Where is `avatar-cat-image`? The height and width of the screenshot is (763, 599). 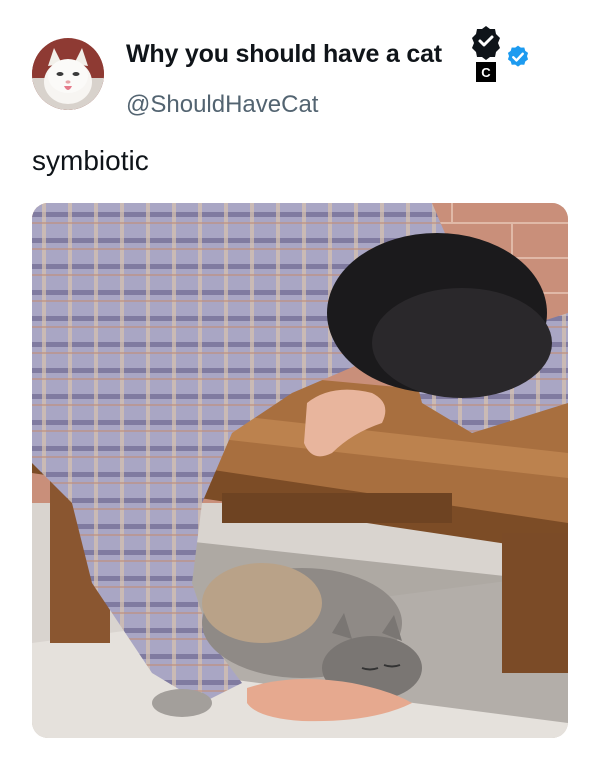
avatar-cat-image is located at coordinates (68, 74).